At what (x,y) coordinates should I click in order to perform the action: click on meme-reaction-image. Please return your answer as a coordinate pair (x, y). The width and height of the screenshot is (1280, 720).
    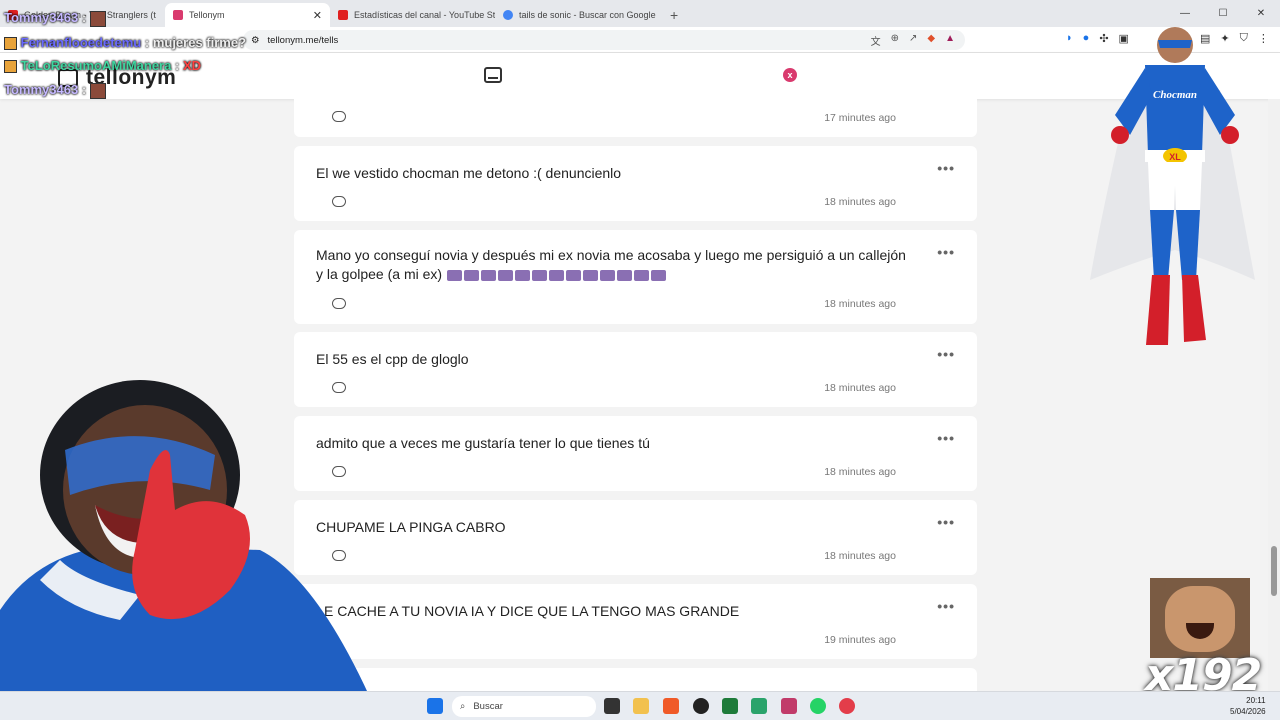
    Looking at the image, I should click on (1200, 618).